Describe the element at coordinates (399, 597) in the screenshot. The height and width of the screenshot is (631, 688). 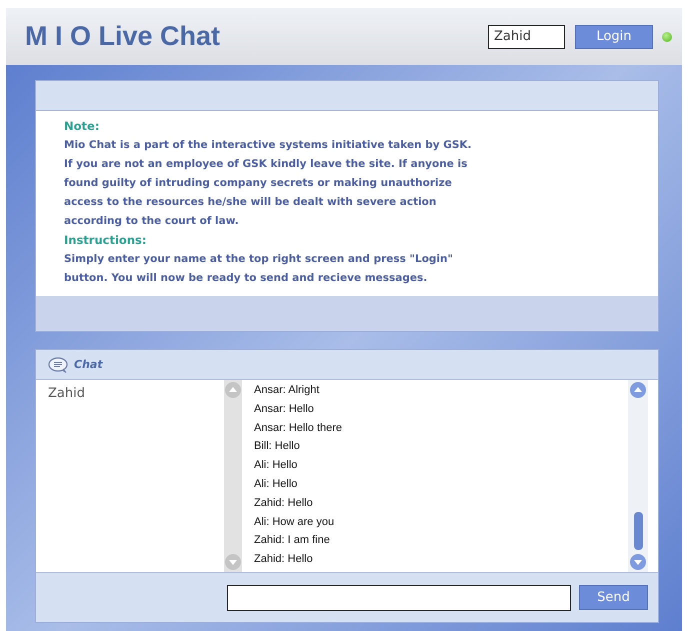
I see `message-field` at that location.